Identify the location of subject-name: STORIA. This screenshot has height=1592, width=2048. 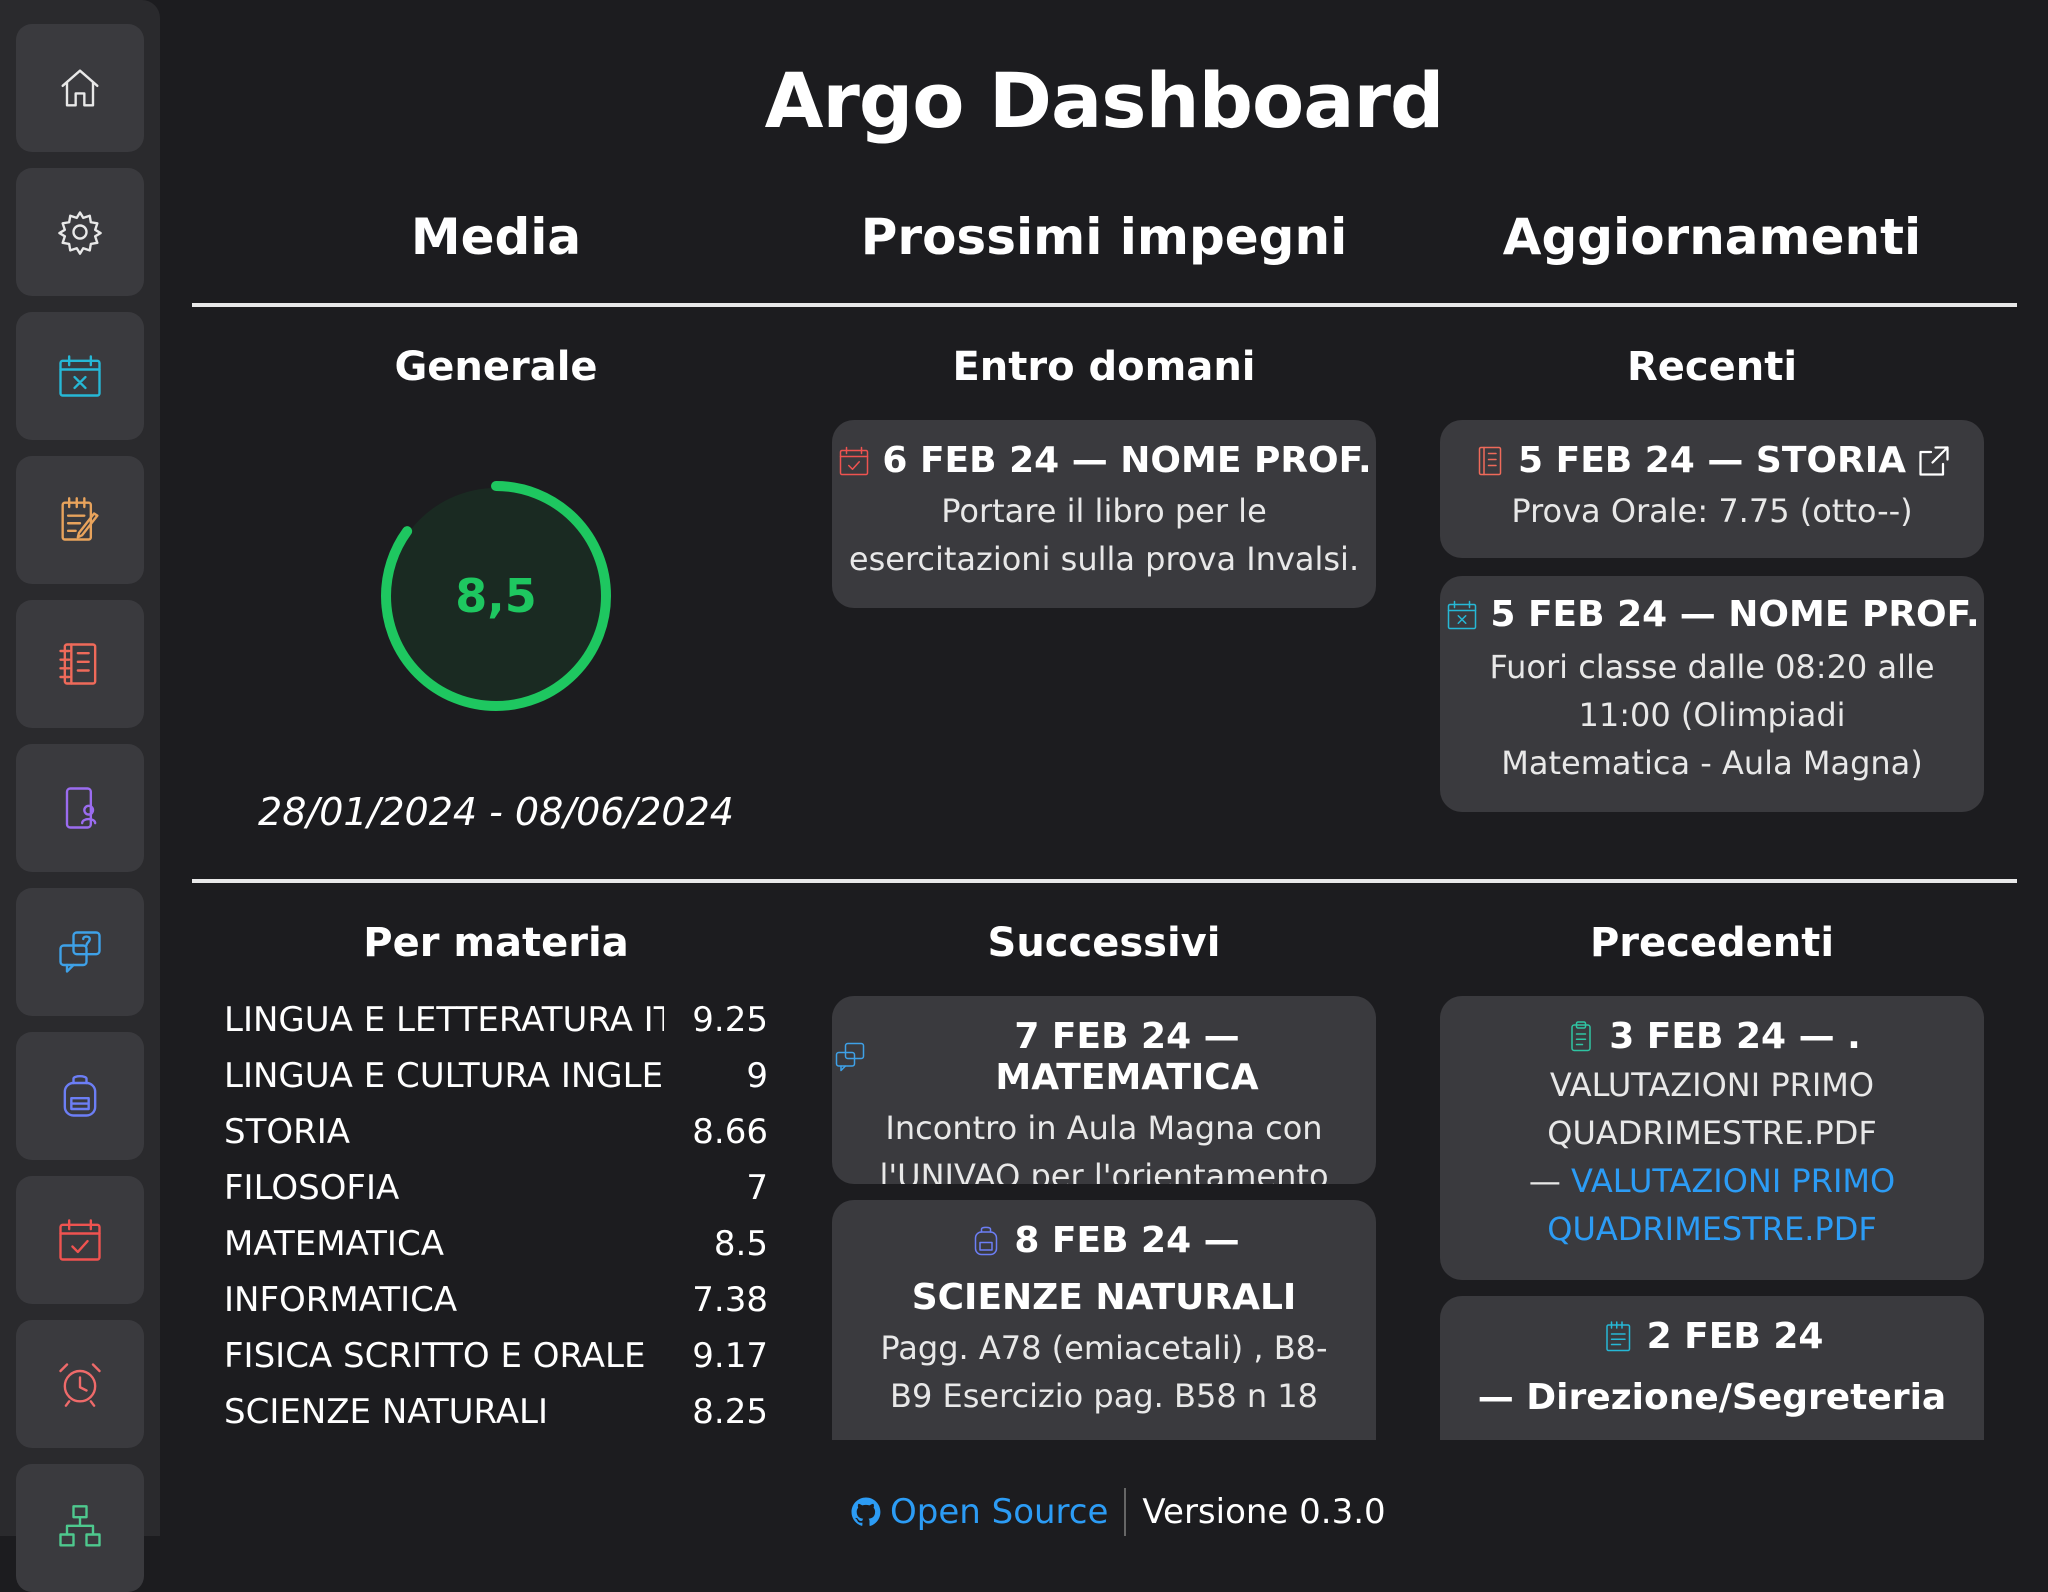
(287, 1132).